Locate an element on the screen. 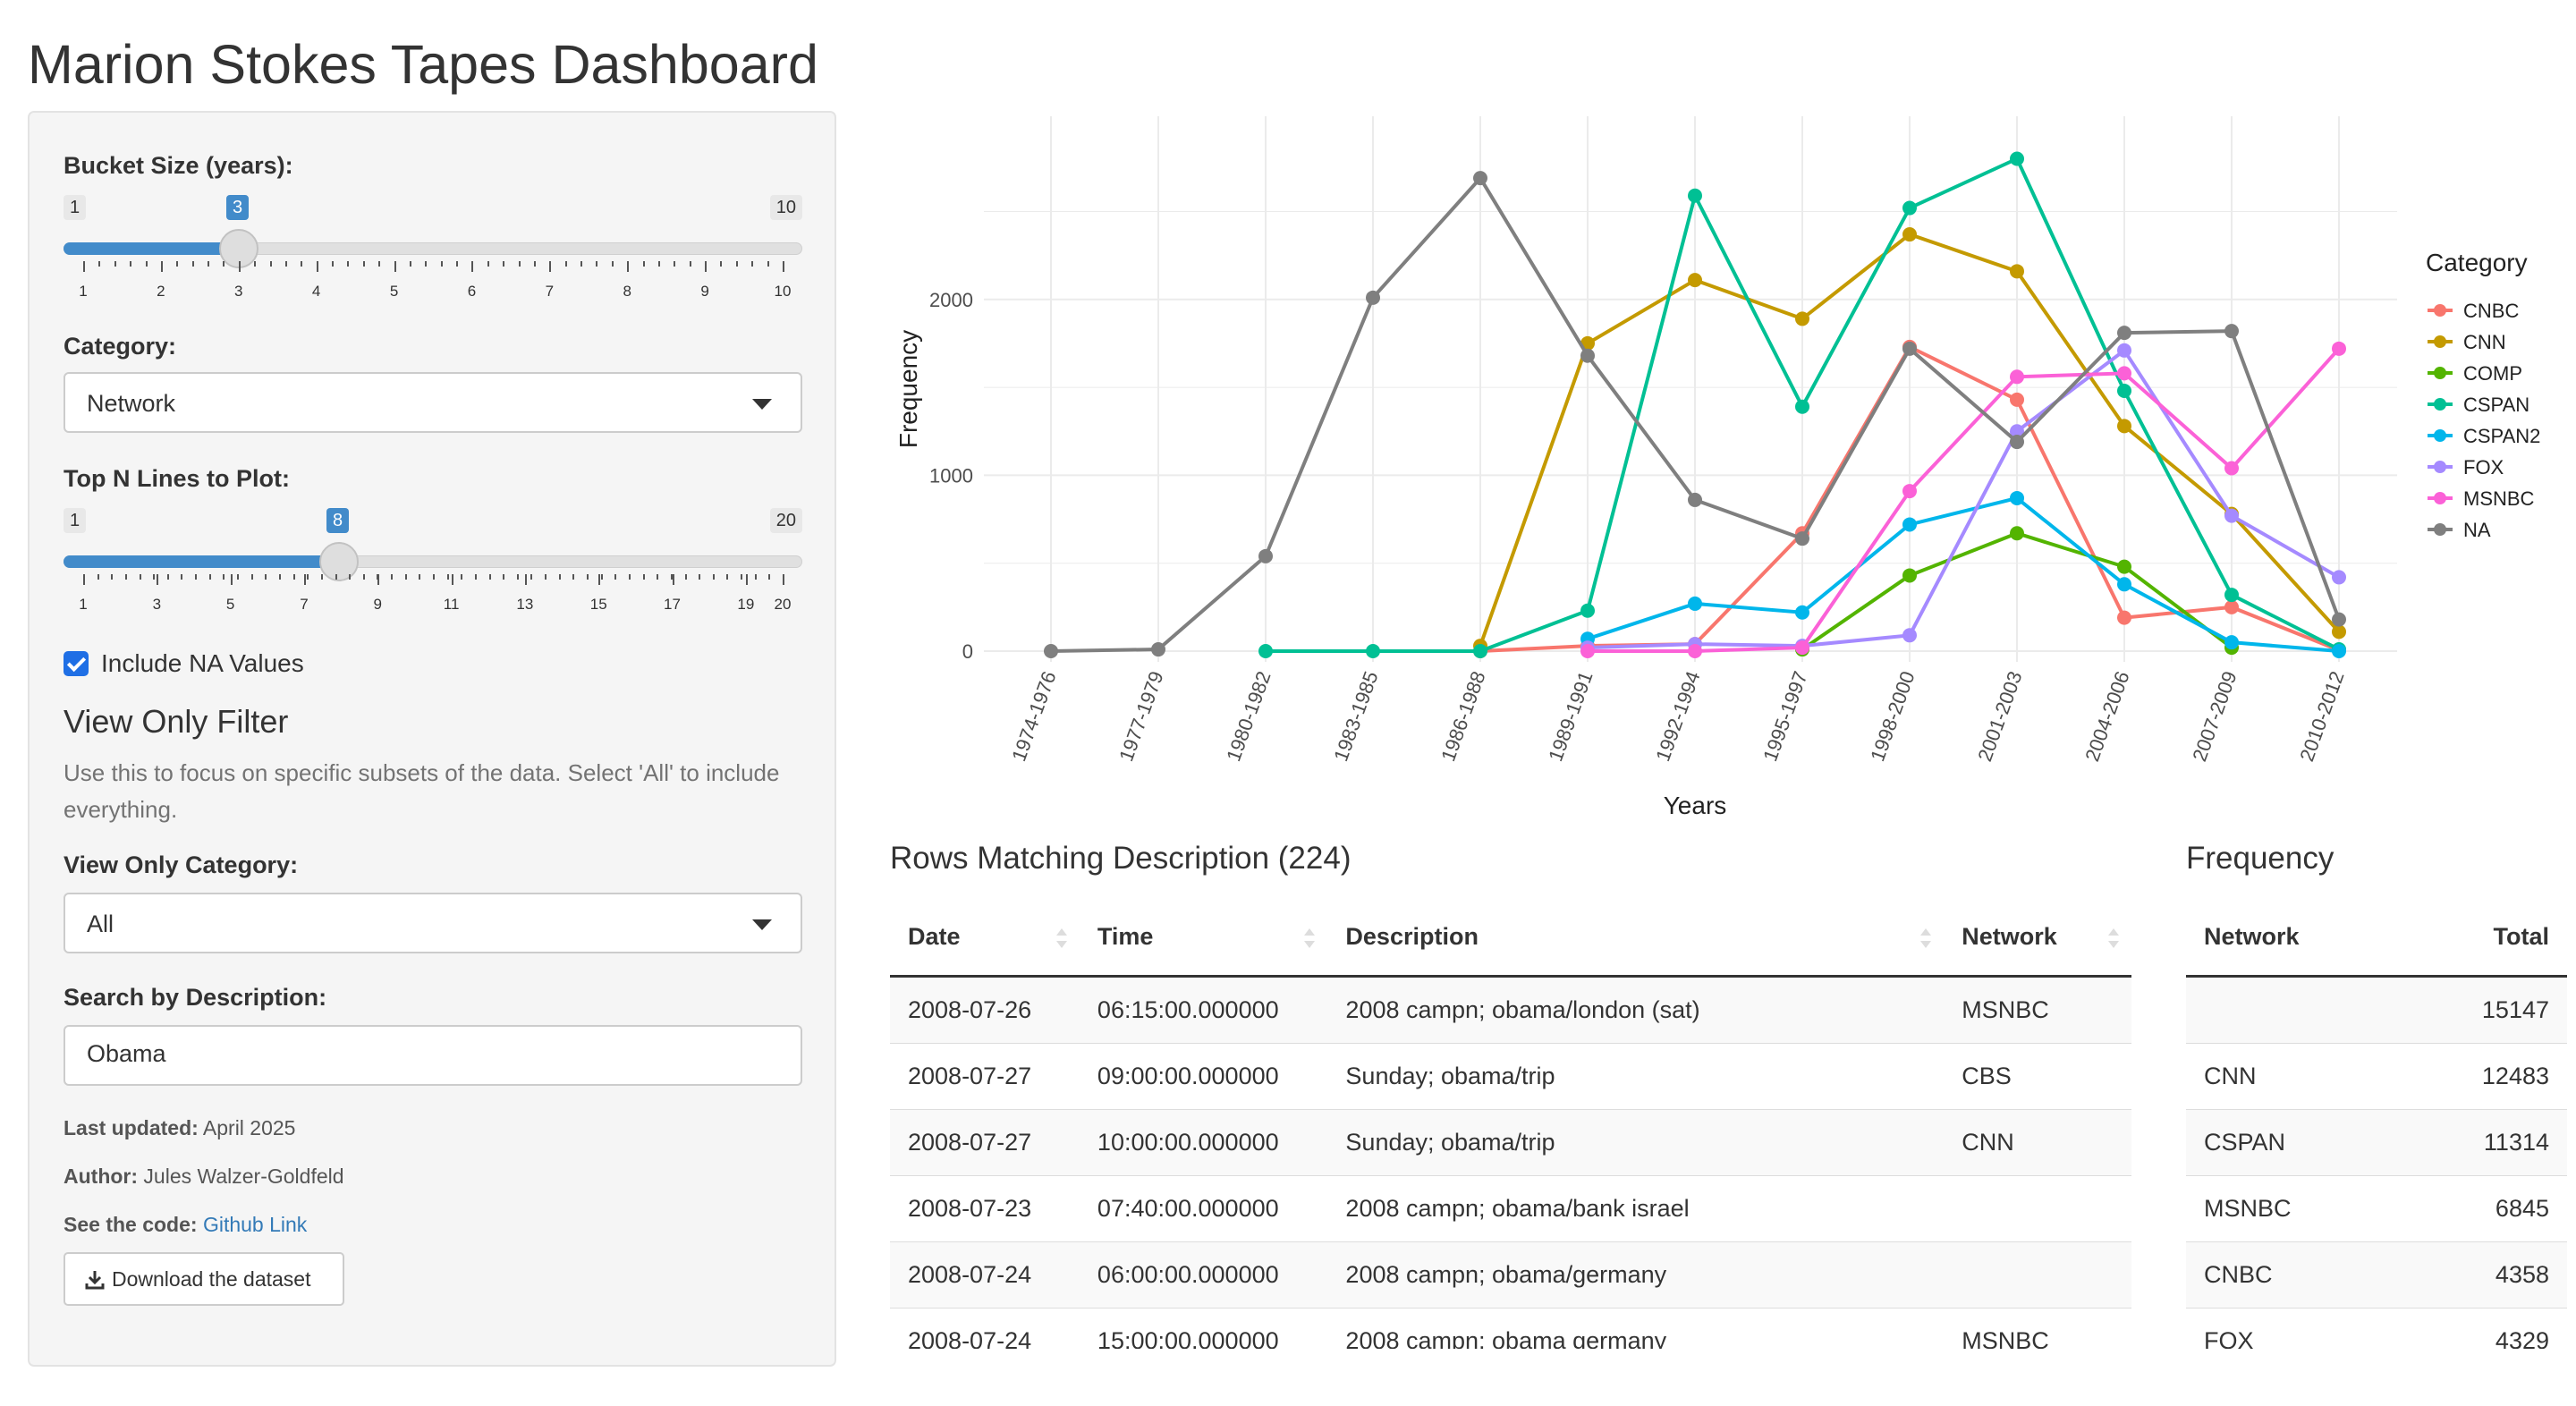 The width and height of the screenshot is (2576, 1406). table-cell-time: 15:00:00.000000 is located at coordinates (1203, 1329).